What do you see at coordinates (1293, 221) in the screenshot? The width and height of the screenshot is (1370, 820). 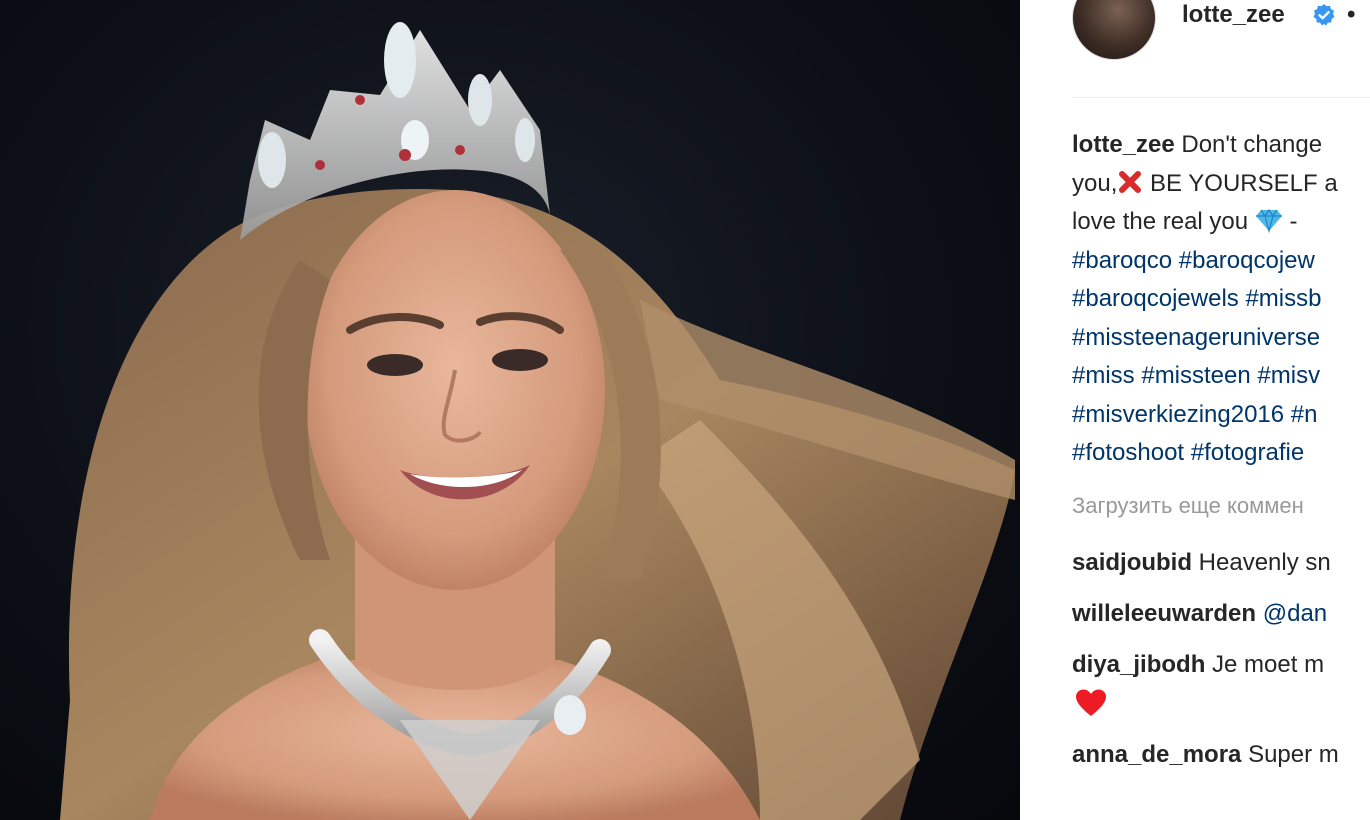 I see `caption-text-3-suffix: -` at bounding box center [1293, 221].